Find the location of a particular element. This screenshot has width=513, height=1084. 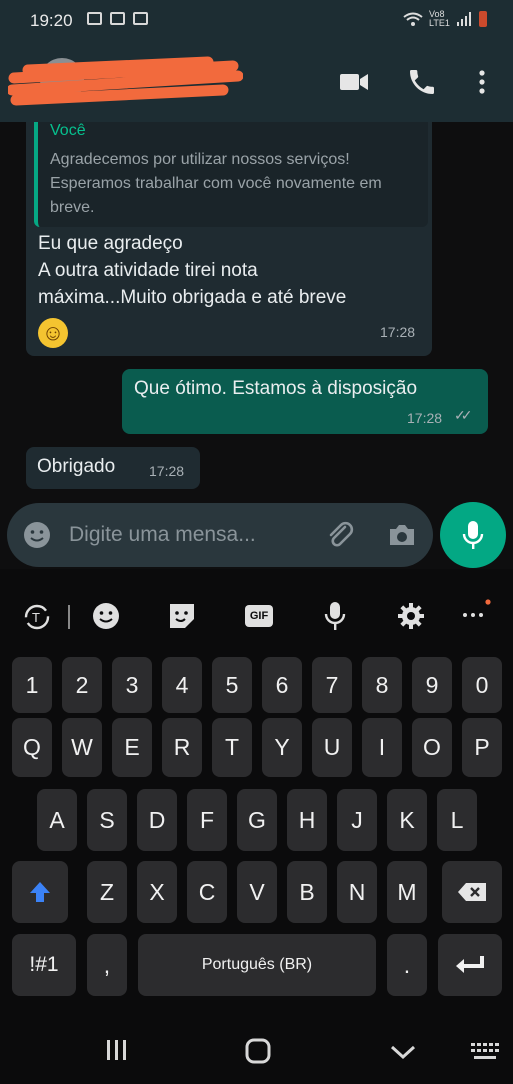

enter-key is located at coordinates (470, 965).